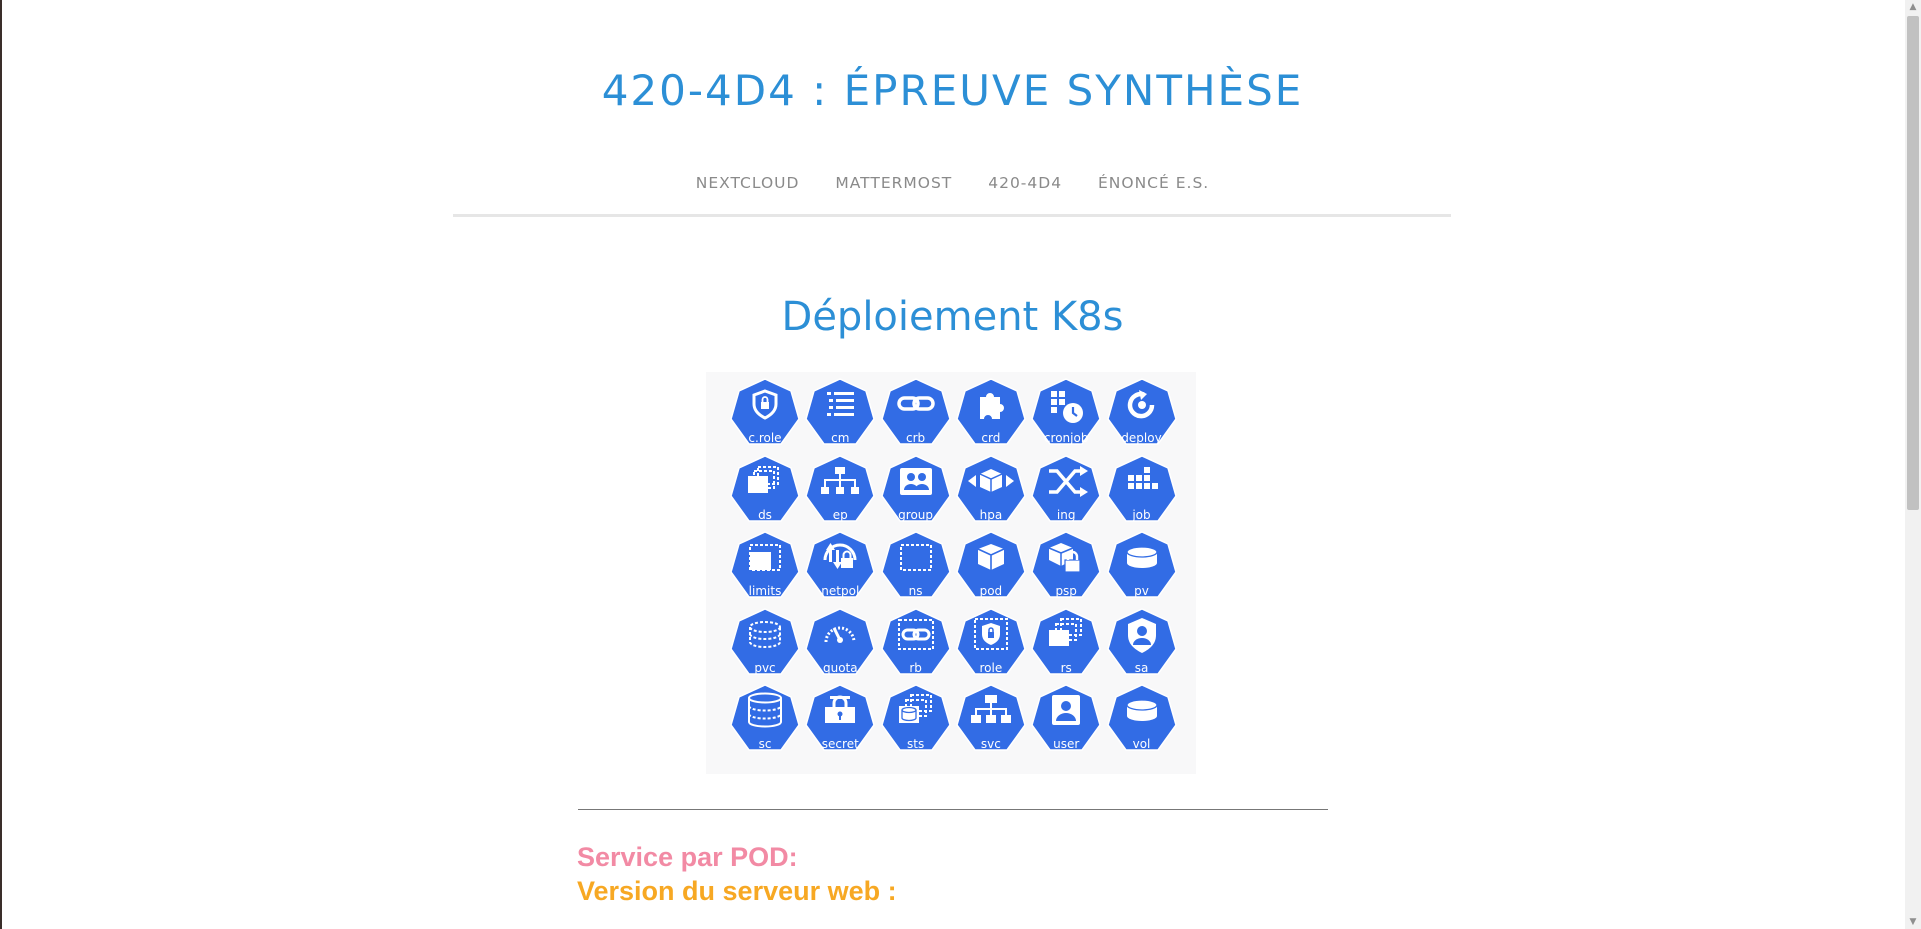 The height and width of the screenshot is (929, 1921). Describe the element at coordinates (765, 744) in the screenshot. I see `k8s-icon-label: sc` at that location.